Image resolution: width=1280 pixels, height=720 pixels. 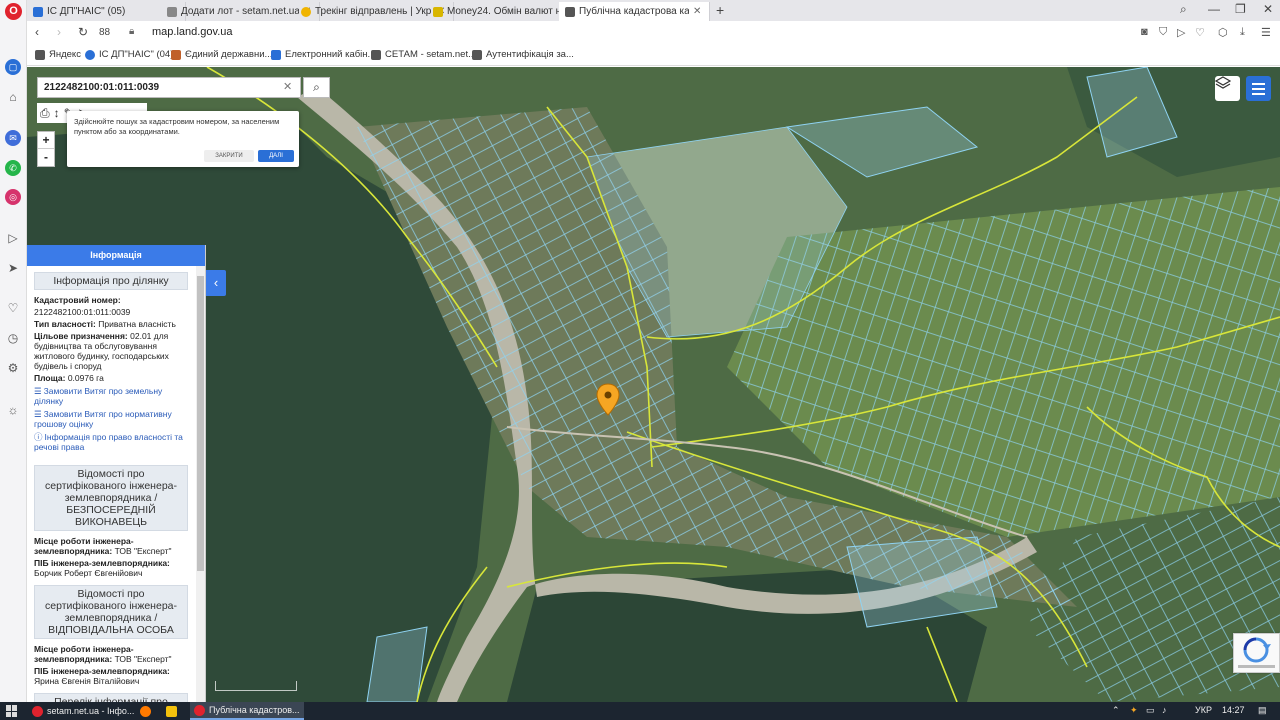 I want to click on camera-icon: ◙, so click(x=1144, y=32).